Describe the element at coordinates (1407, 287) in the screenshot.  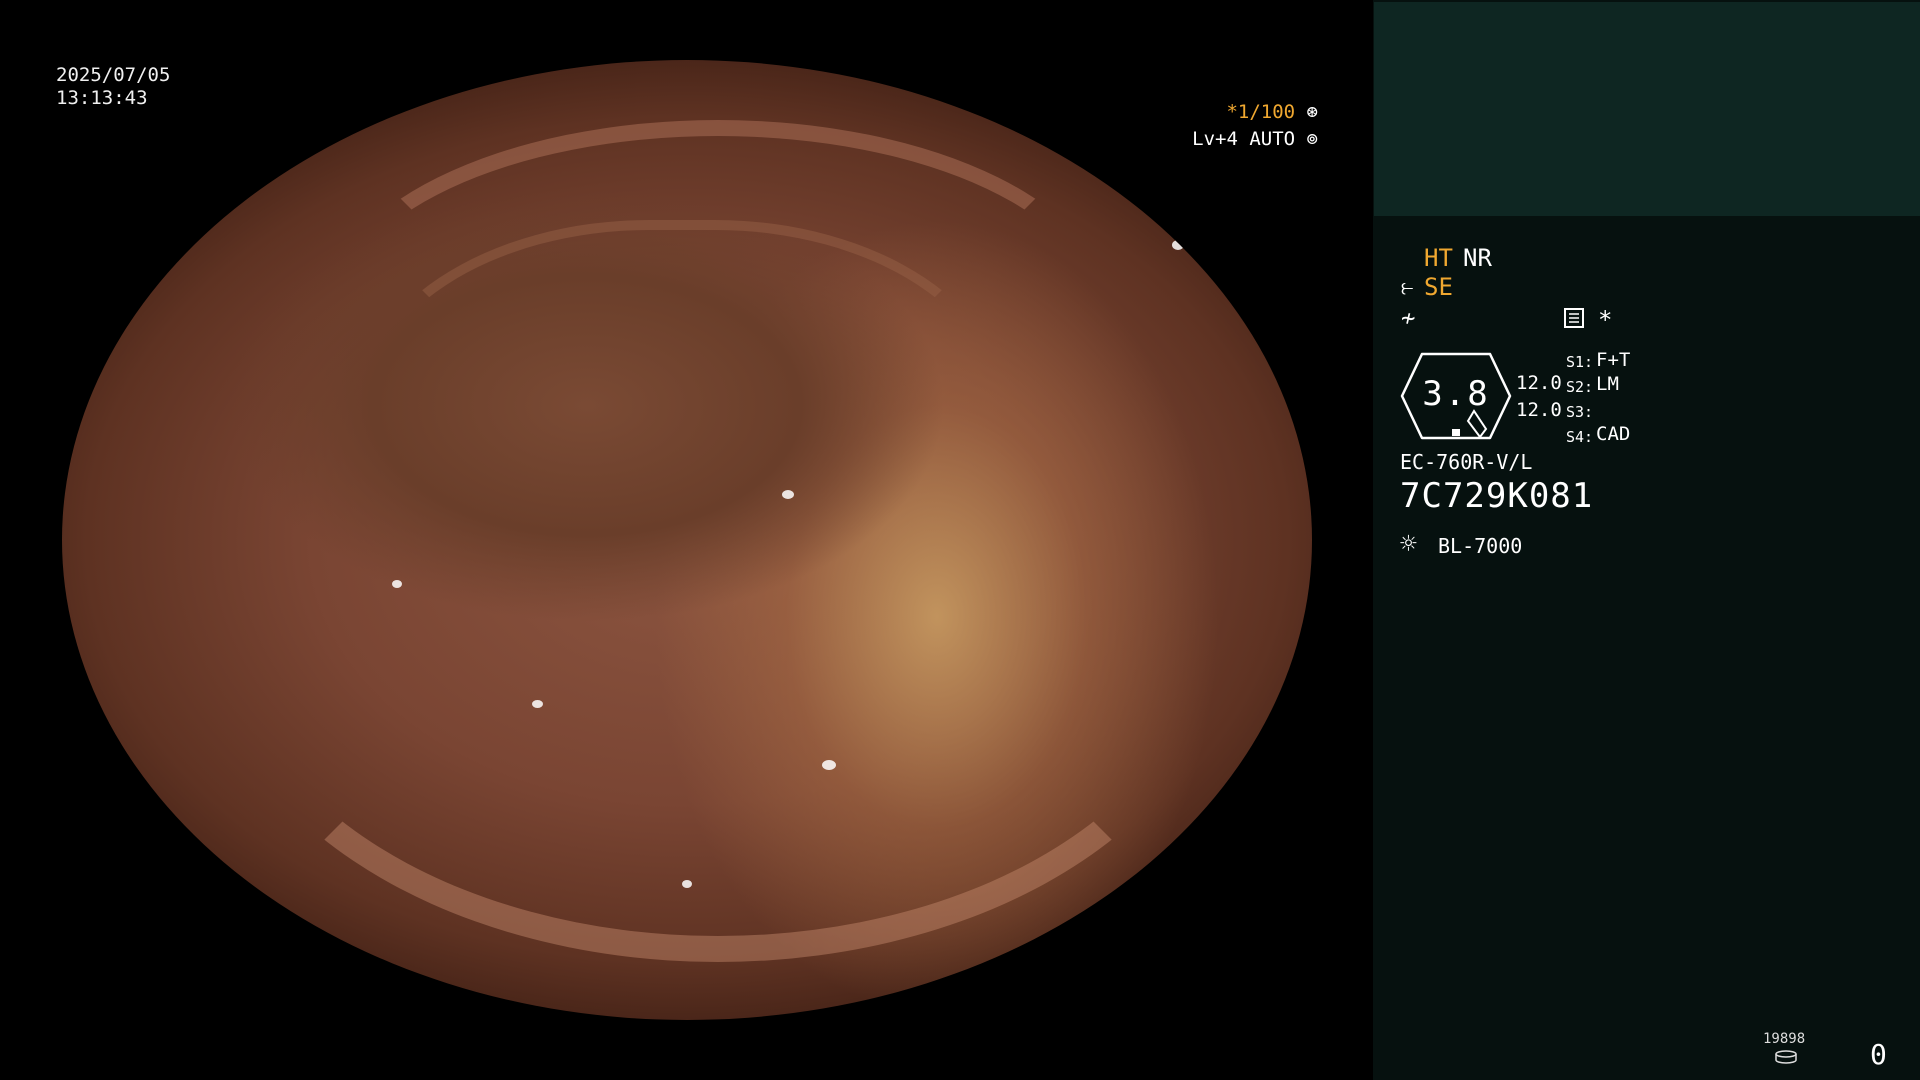
I see `structure-enhancement-icon: ⥼` at that location.